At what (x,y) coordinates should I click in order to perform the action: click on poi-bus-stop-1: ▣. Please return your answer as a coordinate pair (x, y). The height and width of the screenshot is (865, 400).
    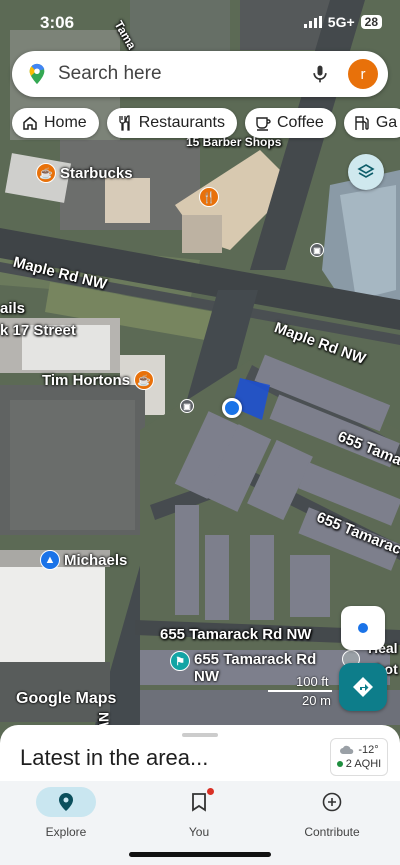
    Looking at the image, I should click on (317, 250).